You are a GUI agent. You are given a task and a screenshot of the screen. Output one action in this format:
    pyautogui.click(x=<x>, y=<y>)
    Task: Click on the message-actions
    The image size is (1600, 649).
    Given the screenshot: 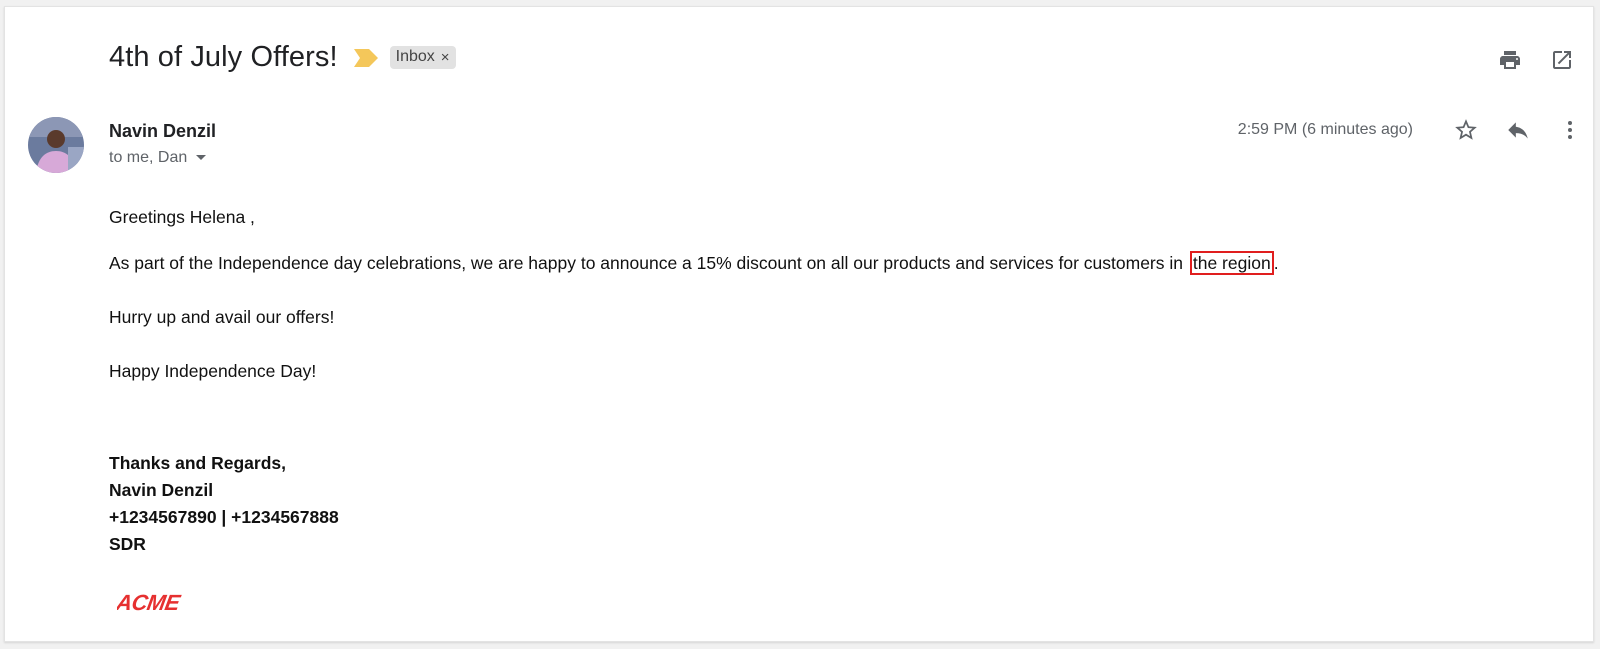 What is the action you would take?
    pyautogui.click(x=1518, y=130)
    